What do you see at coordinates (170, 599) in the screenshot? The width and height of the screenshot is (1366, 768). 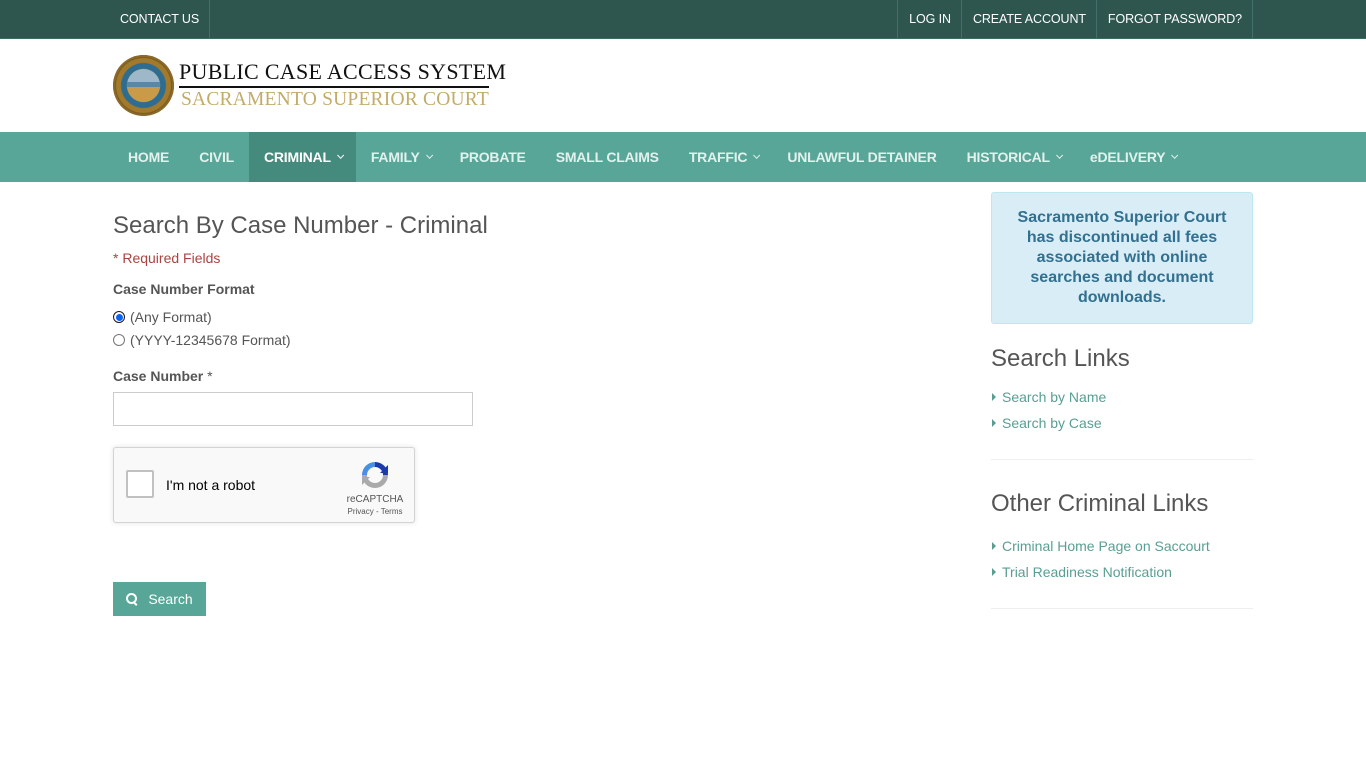 I see `search-button-label: Search` at bounding box center [170, 599].